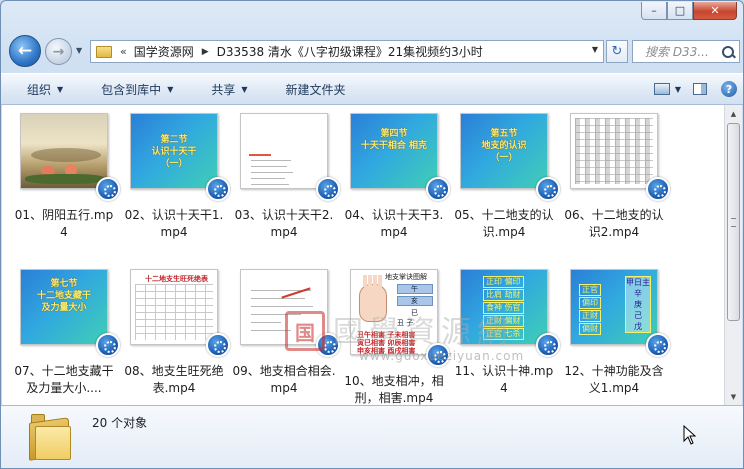 The width and height of the screenshot is (744, 469). What do you see at coordinates (63, 296) in the screenshot?
I see `thumbnail-text: 十二地支藏干` at bounding box center [63, 296].